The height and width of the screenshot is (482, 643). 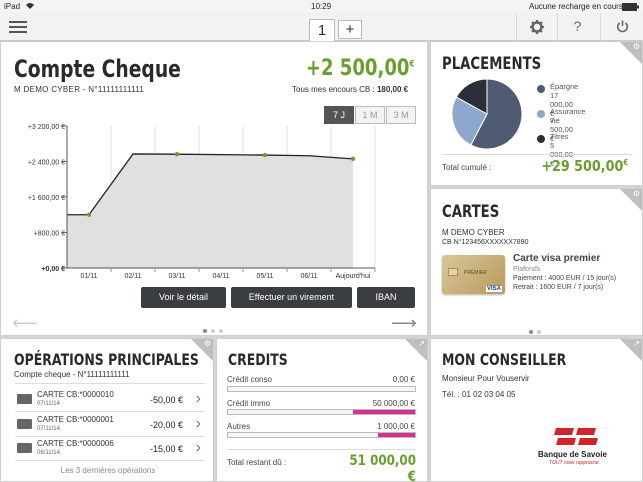 What do you see at coordinates (536, 27) in the screenshot?
I see `gear-icon` at bounding box center [536, 27].